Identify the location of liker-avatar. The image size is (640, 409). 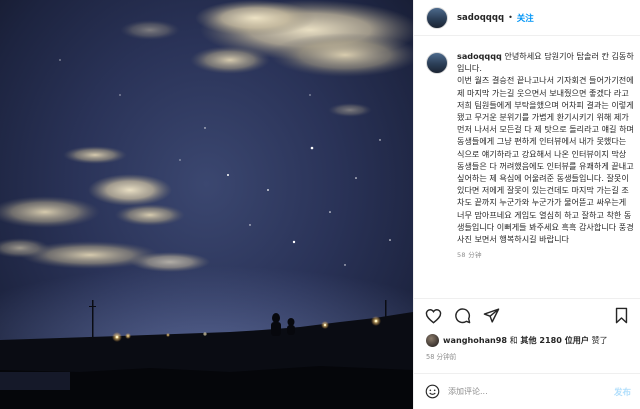
(432, 340).